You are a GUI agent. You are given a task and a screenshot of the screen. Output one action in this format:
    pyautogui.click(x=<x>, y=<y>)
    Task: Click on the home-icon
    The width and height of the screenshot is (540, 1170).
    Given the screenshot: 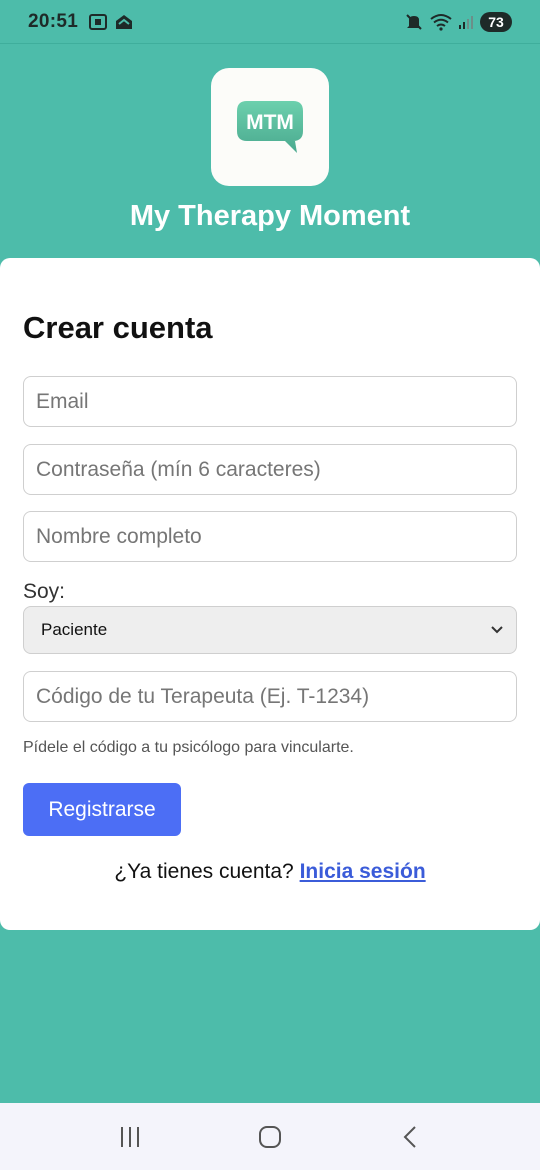 What is the action you would take?
    pyautogui.click(x=270, y=1136)
    